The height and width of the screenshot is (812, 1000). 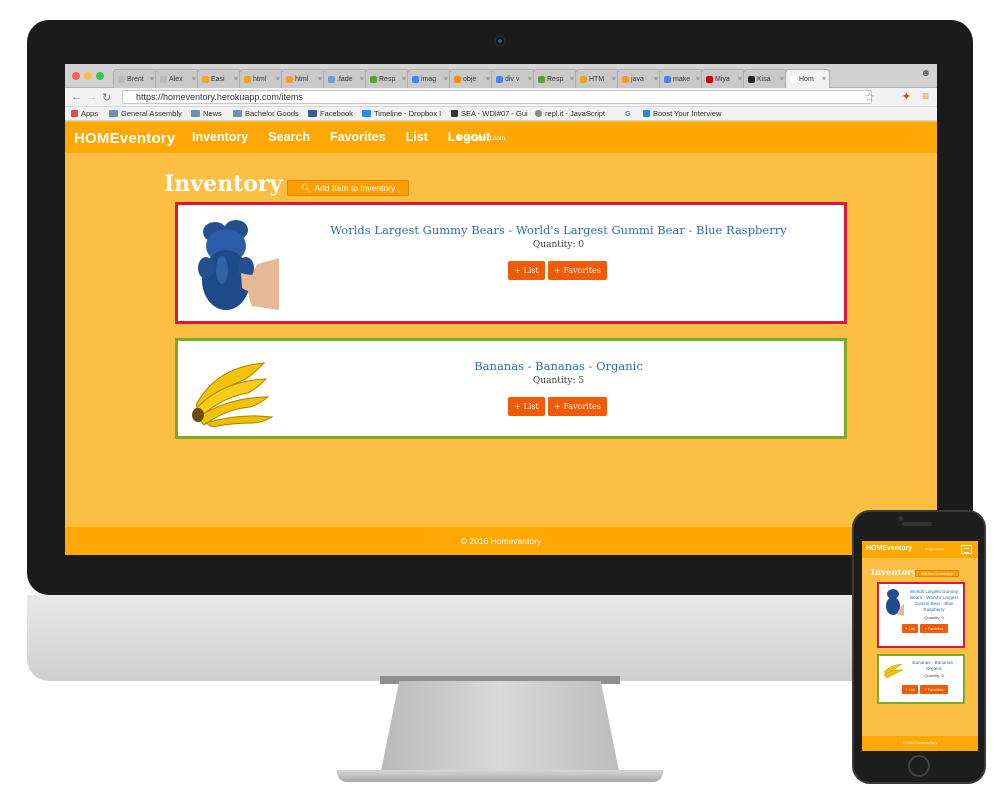 I want to click on browser-tab: java ×, so click(x=639, y=78).